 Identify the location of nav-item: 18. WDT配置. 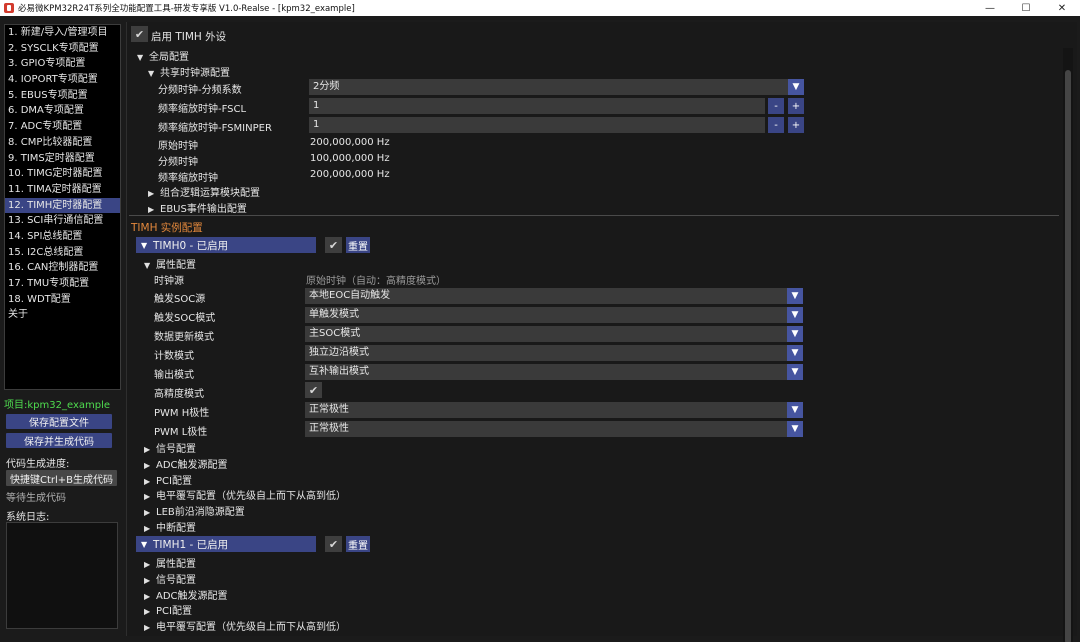
(62, 300).